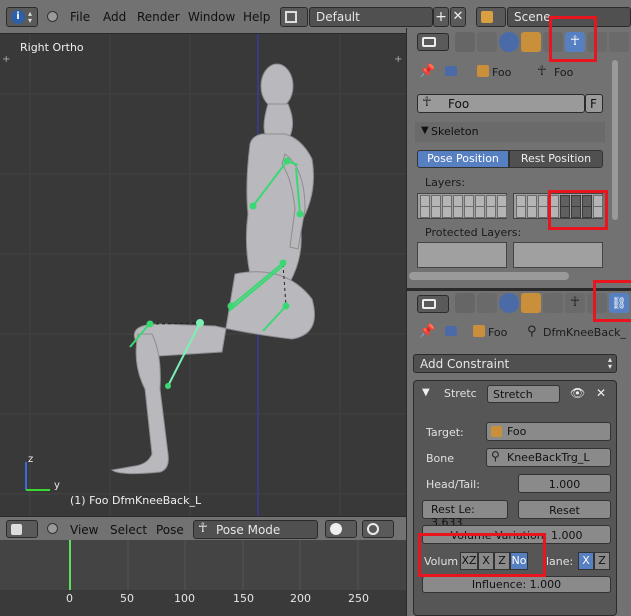  I want to click on volume-variation-slider: Volume Variation: 1.000, so click(516, 534).